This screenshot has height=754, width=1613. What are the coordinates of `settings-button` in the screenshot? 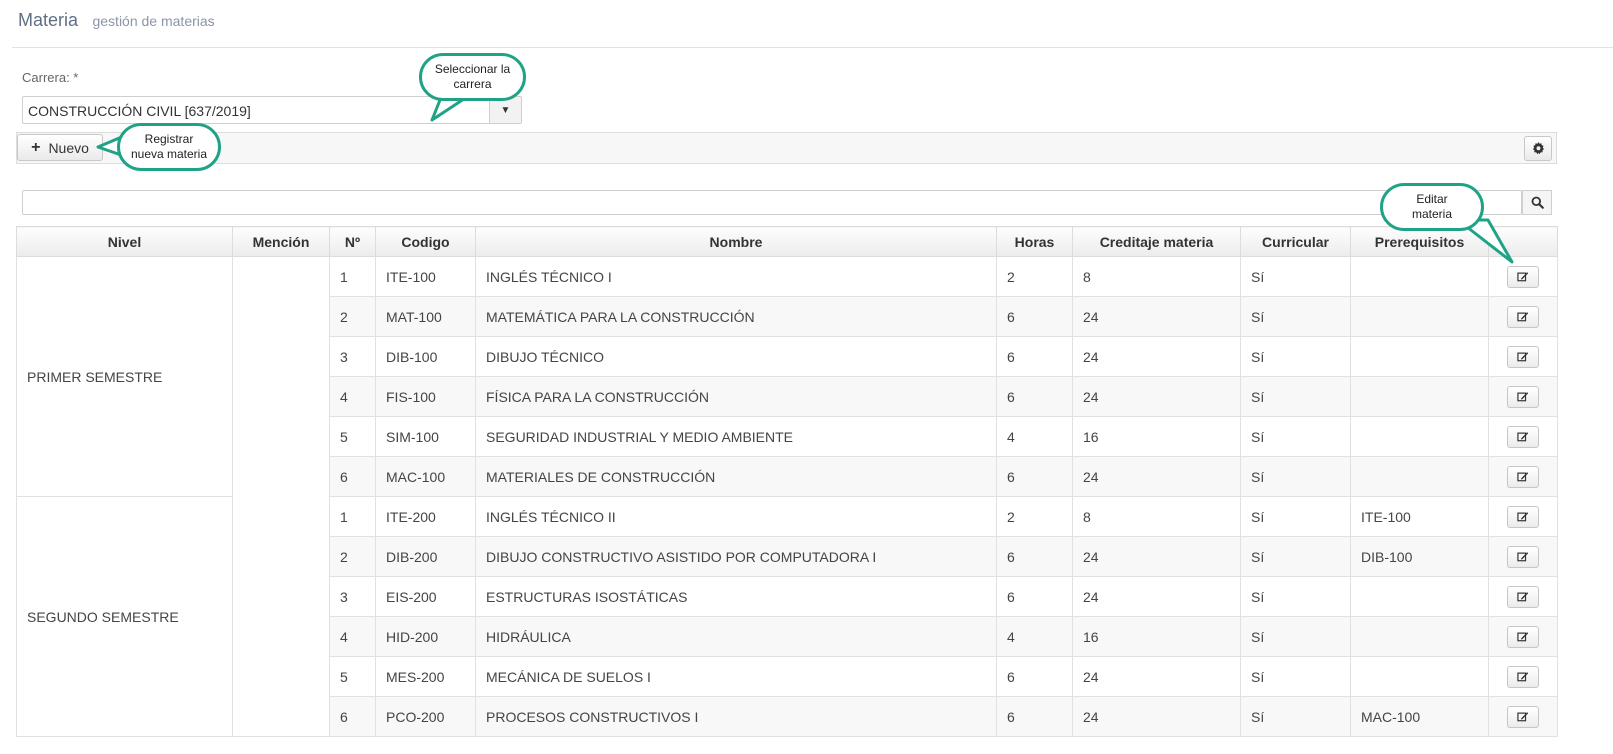 It's located at (1538, 148).